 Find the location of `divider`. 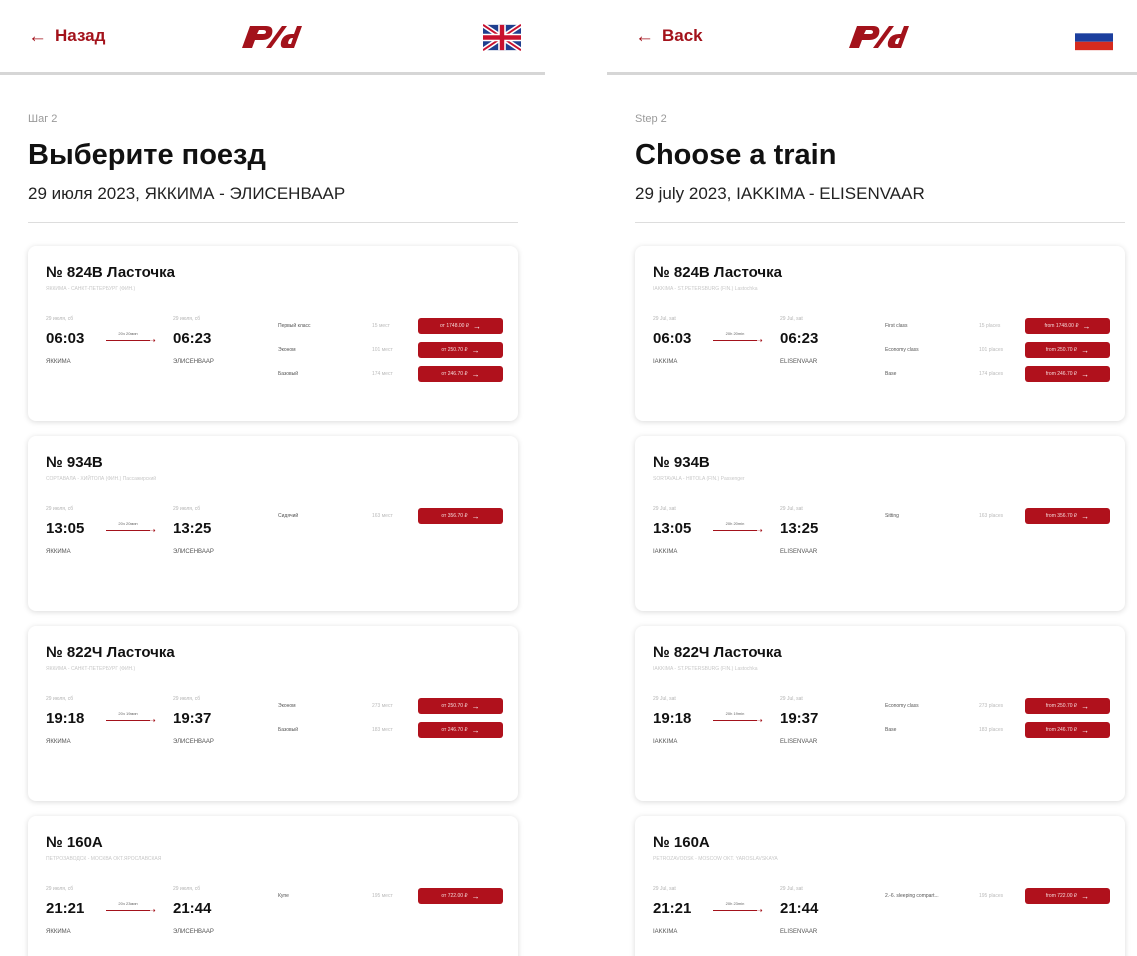

divider is located at coordinates (273, 222).